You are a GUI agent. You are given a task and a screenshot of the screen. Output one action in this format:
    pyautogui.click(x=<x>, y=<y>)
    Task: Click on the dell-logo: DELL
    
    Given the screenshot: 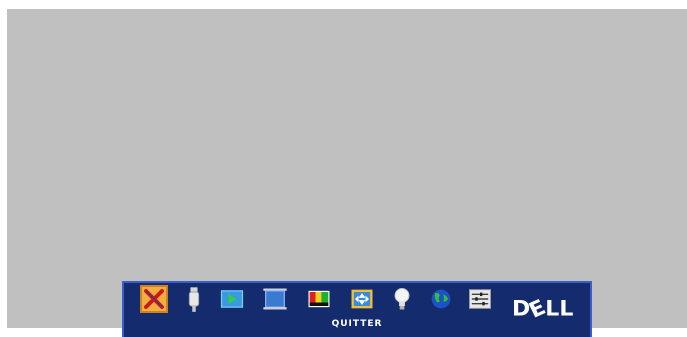 What is the action you would take?
    pyautogui.click(x=543, y=309)
    